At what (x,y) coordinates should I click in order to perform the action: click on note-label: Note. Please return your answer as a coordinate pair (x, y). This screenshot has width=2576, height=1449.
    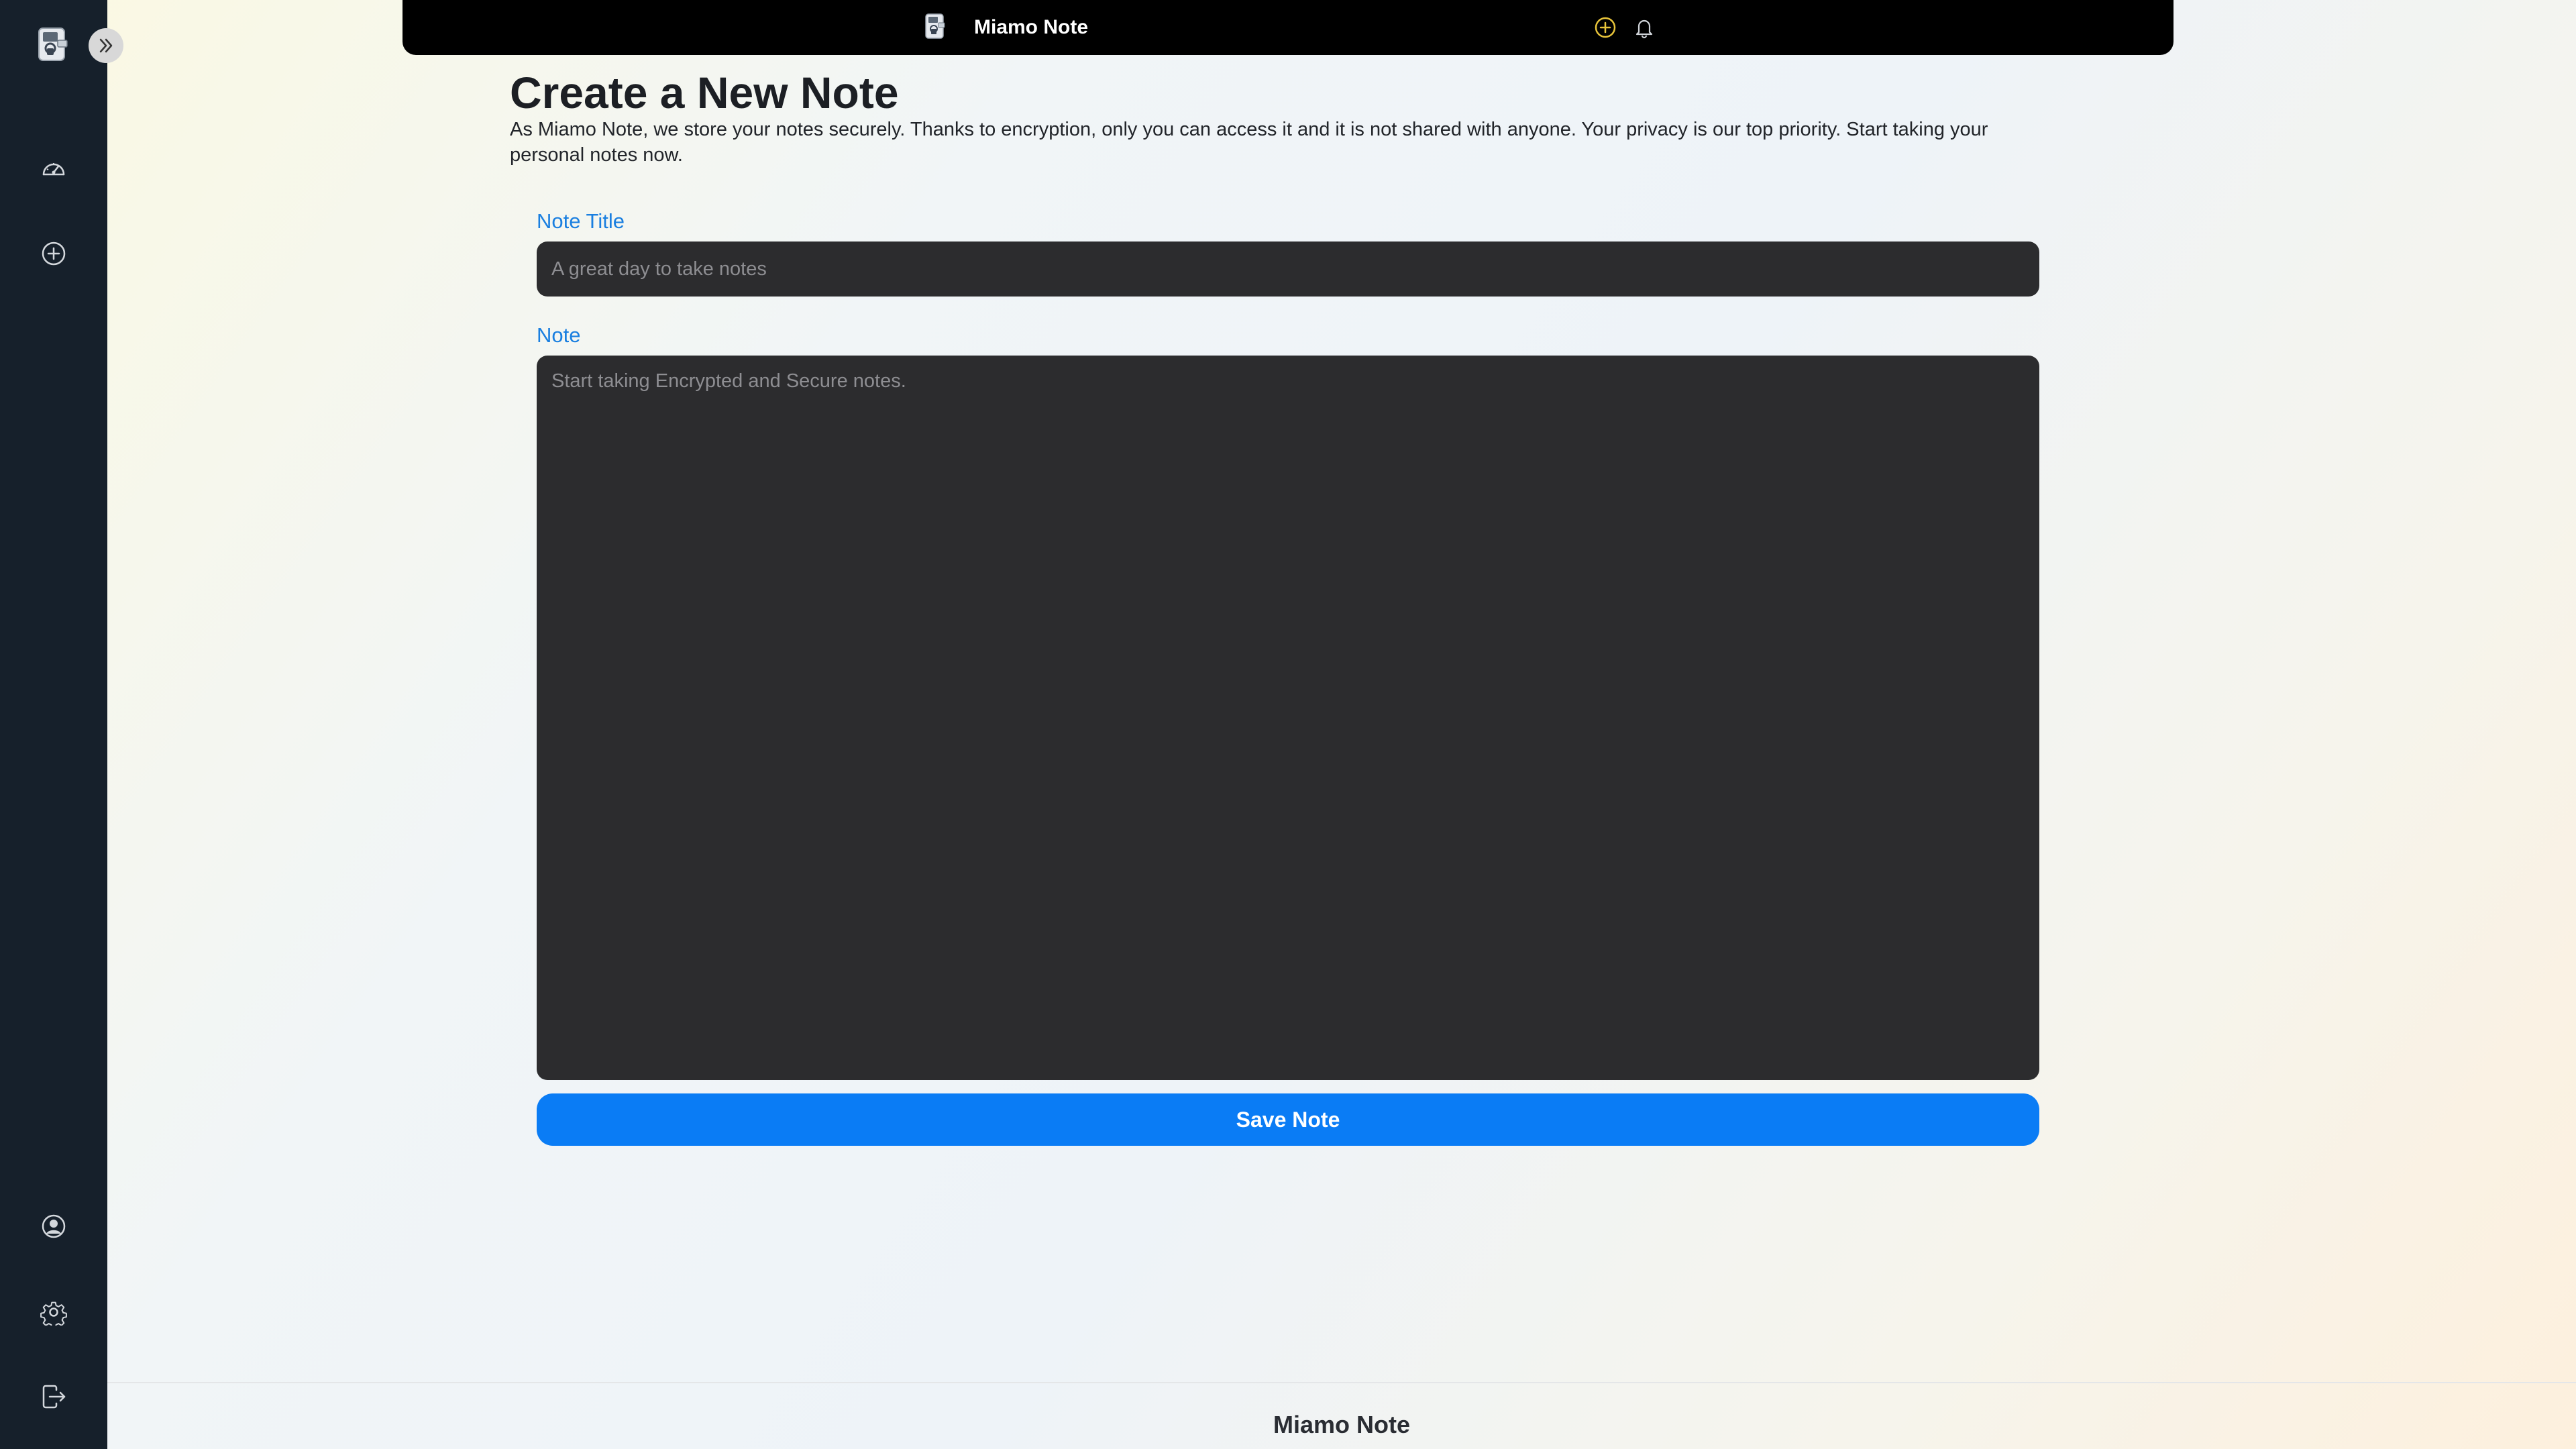
    Looking at the image, I should click on (559, 335).